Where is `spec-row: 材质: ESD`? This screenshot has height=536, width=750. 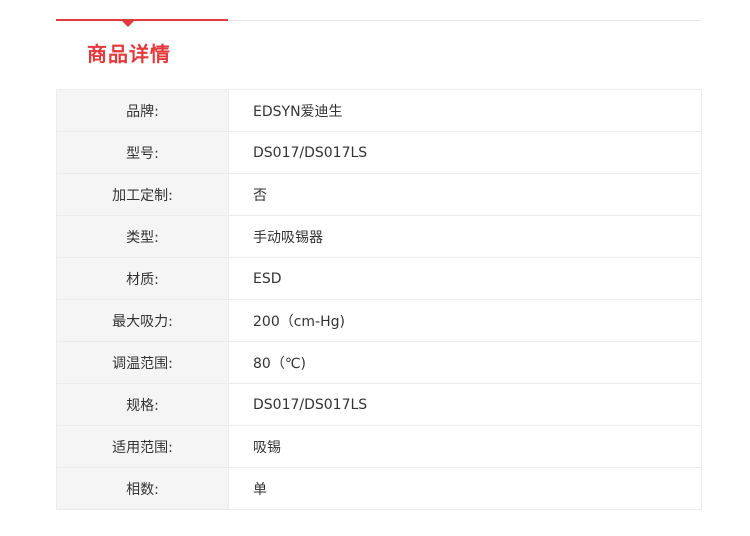
spec-row: 材质: ESD is located at coordinates (379, 278).